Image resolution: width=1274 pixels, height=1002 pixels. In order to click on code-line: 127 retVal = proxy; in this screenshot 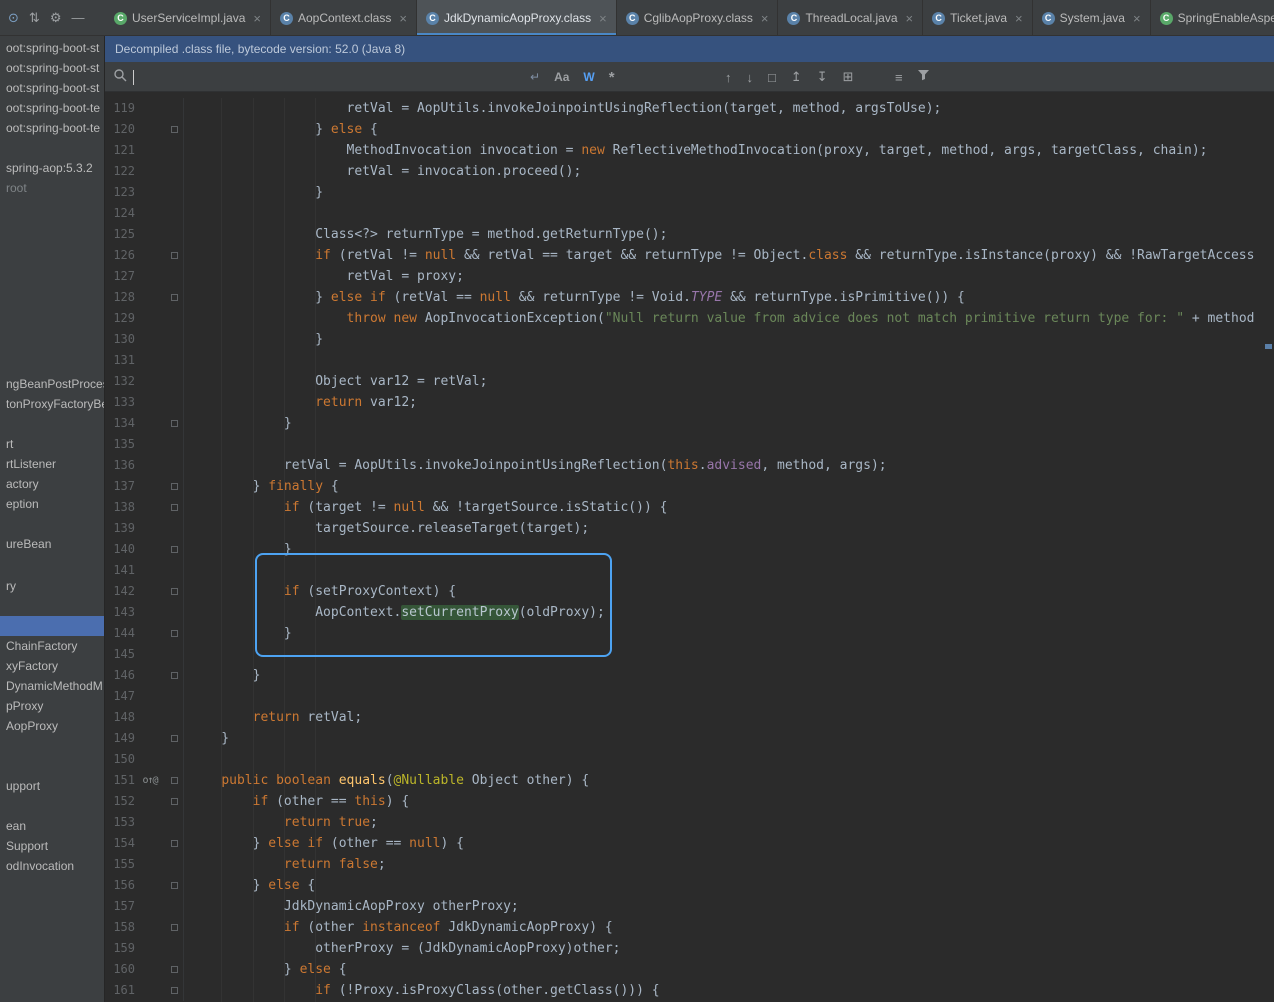, I will do `click(689, 276)`.